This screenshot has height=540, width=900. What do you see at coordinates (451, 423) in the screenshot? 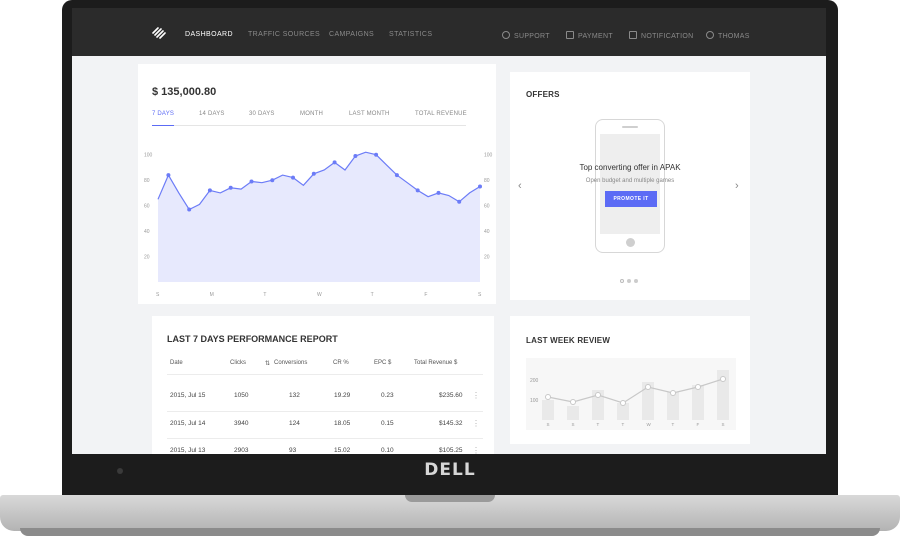
I see `cell-revenue: $145.32` at bounding box center [451, 423].